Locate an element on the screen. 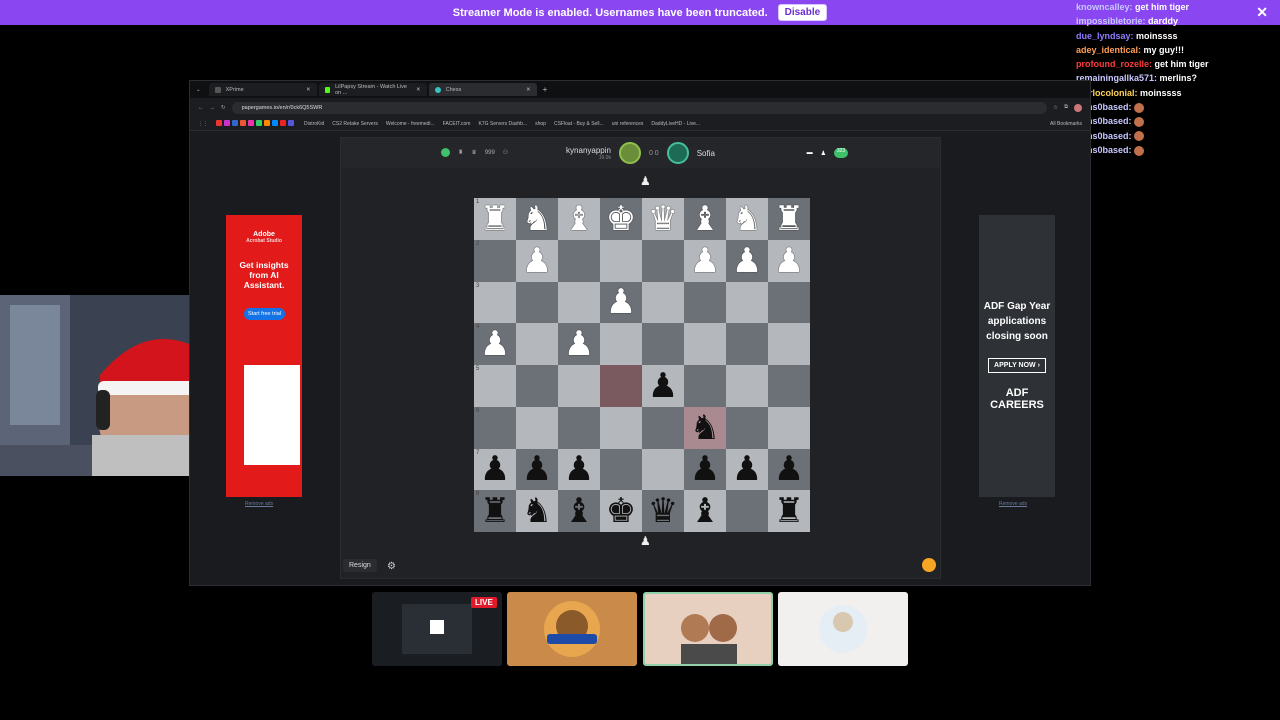 This screenshot has height=720, width=1280. gear-icon: ⚙ is located at coordinates (391, 566).